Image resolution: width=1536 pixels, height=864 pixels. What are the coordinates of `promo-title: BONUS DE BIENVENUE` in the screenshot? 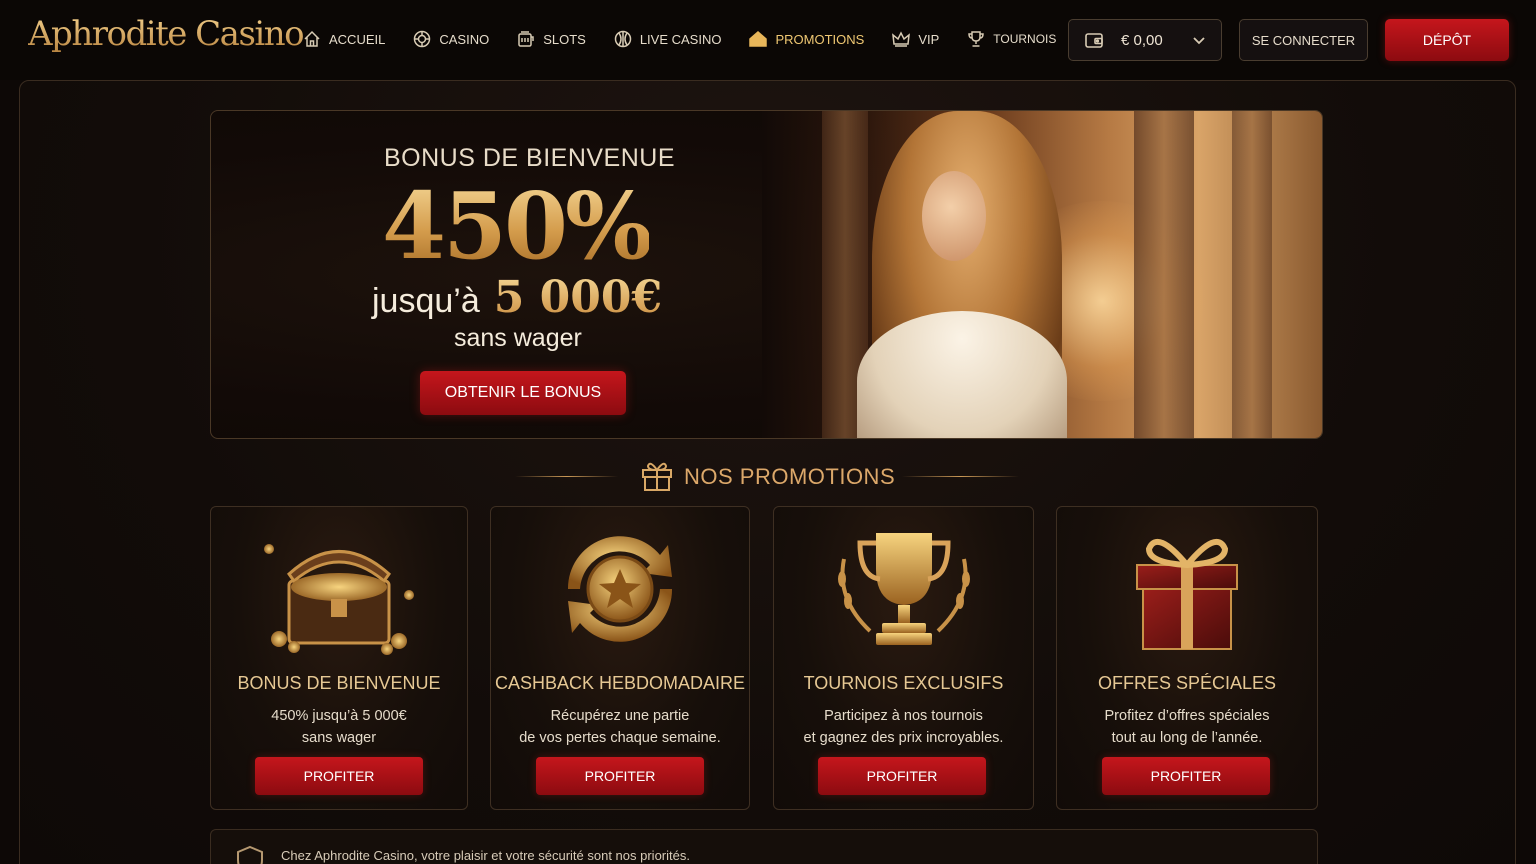 It's located at (339, 683).